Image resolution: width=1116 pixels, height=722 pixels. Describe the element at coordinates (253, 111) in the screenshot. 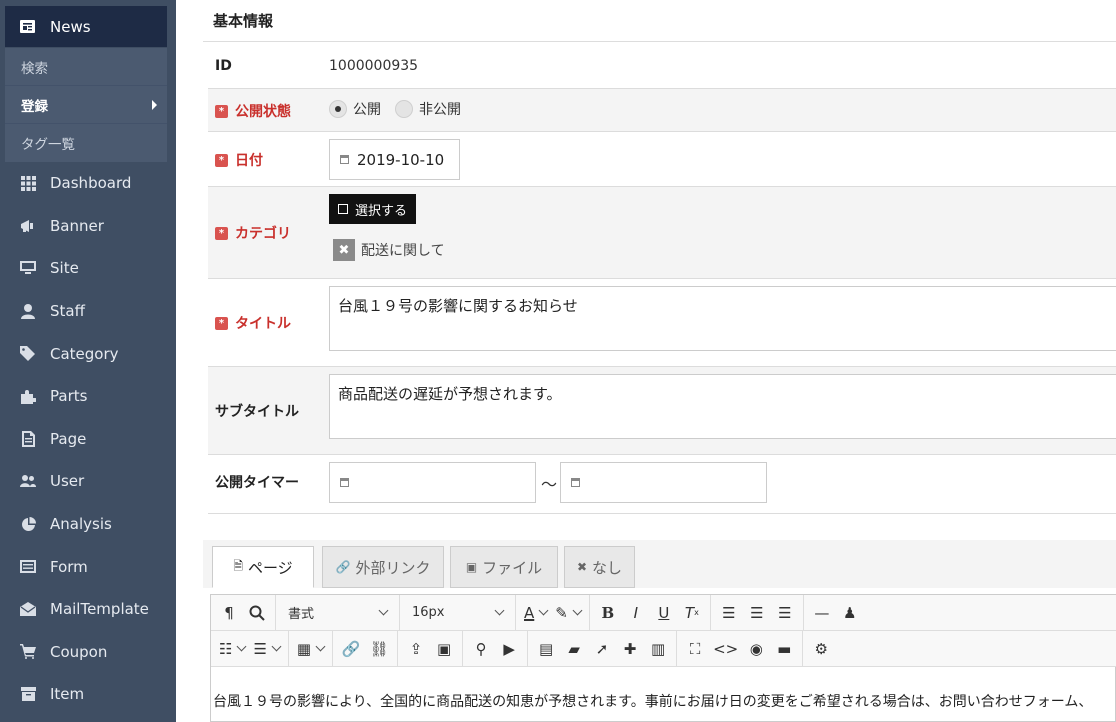

I see `status-label: * 公開状態` at that location.